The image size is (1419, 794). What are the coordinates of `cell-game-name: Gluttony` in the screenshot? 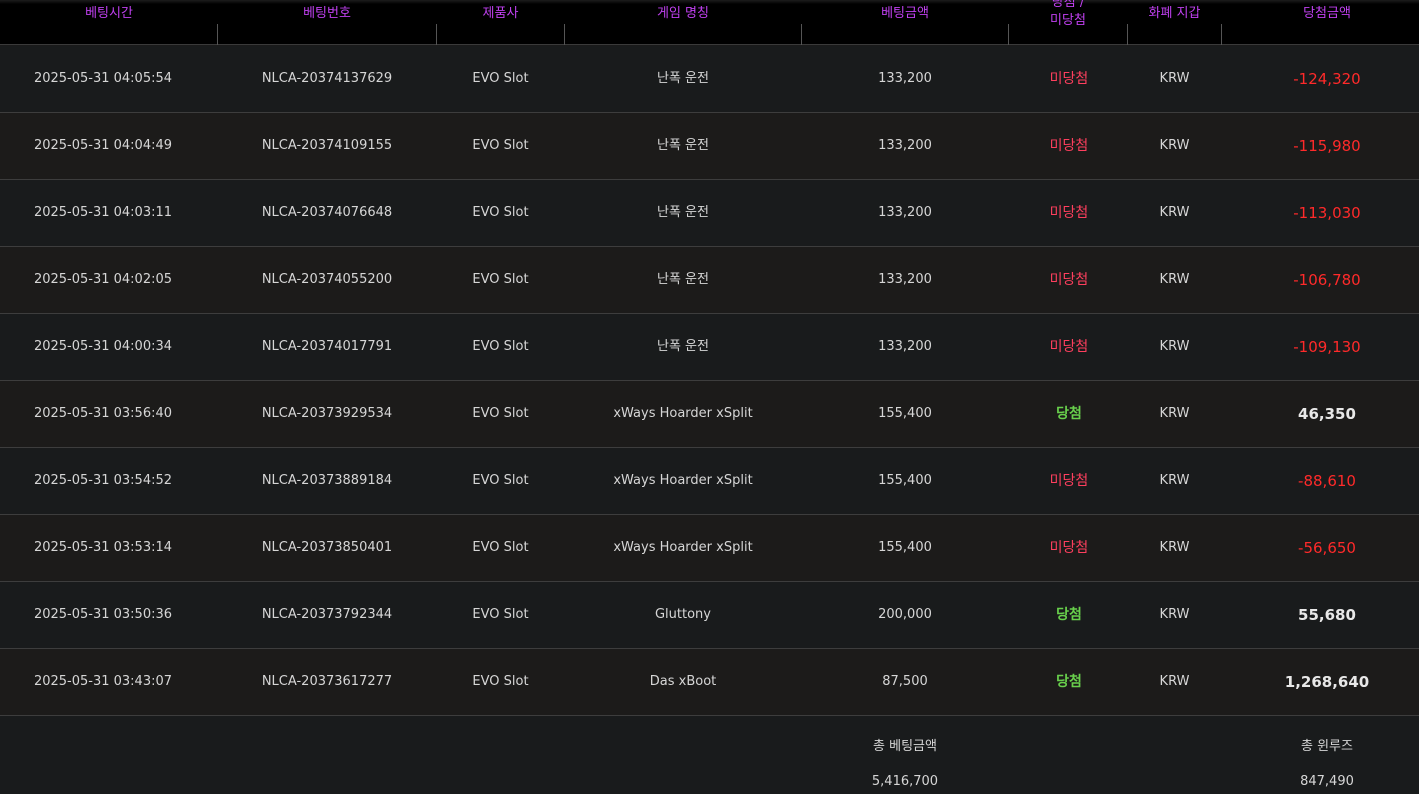 It's located at (682, 614).